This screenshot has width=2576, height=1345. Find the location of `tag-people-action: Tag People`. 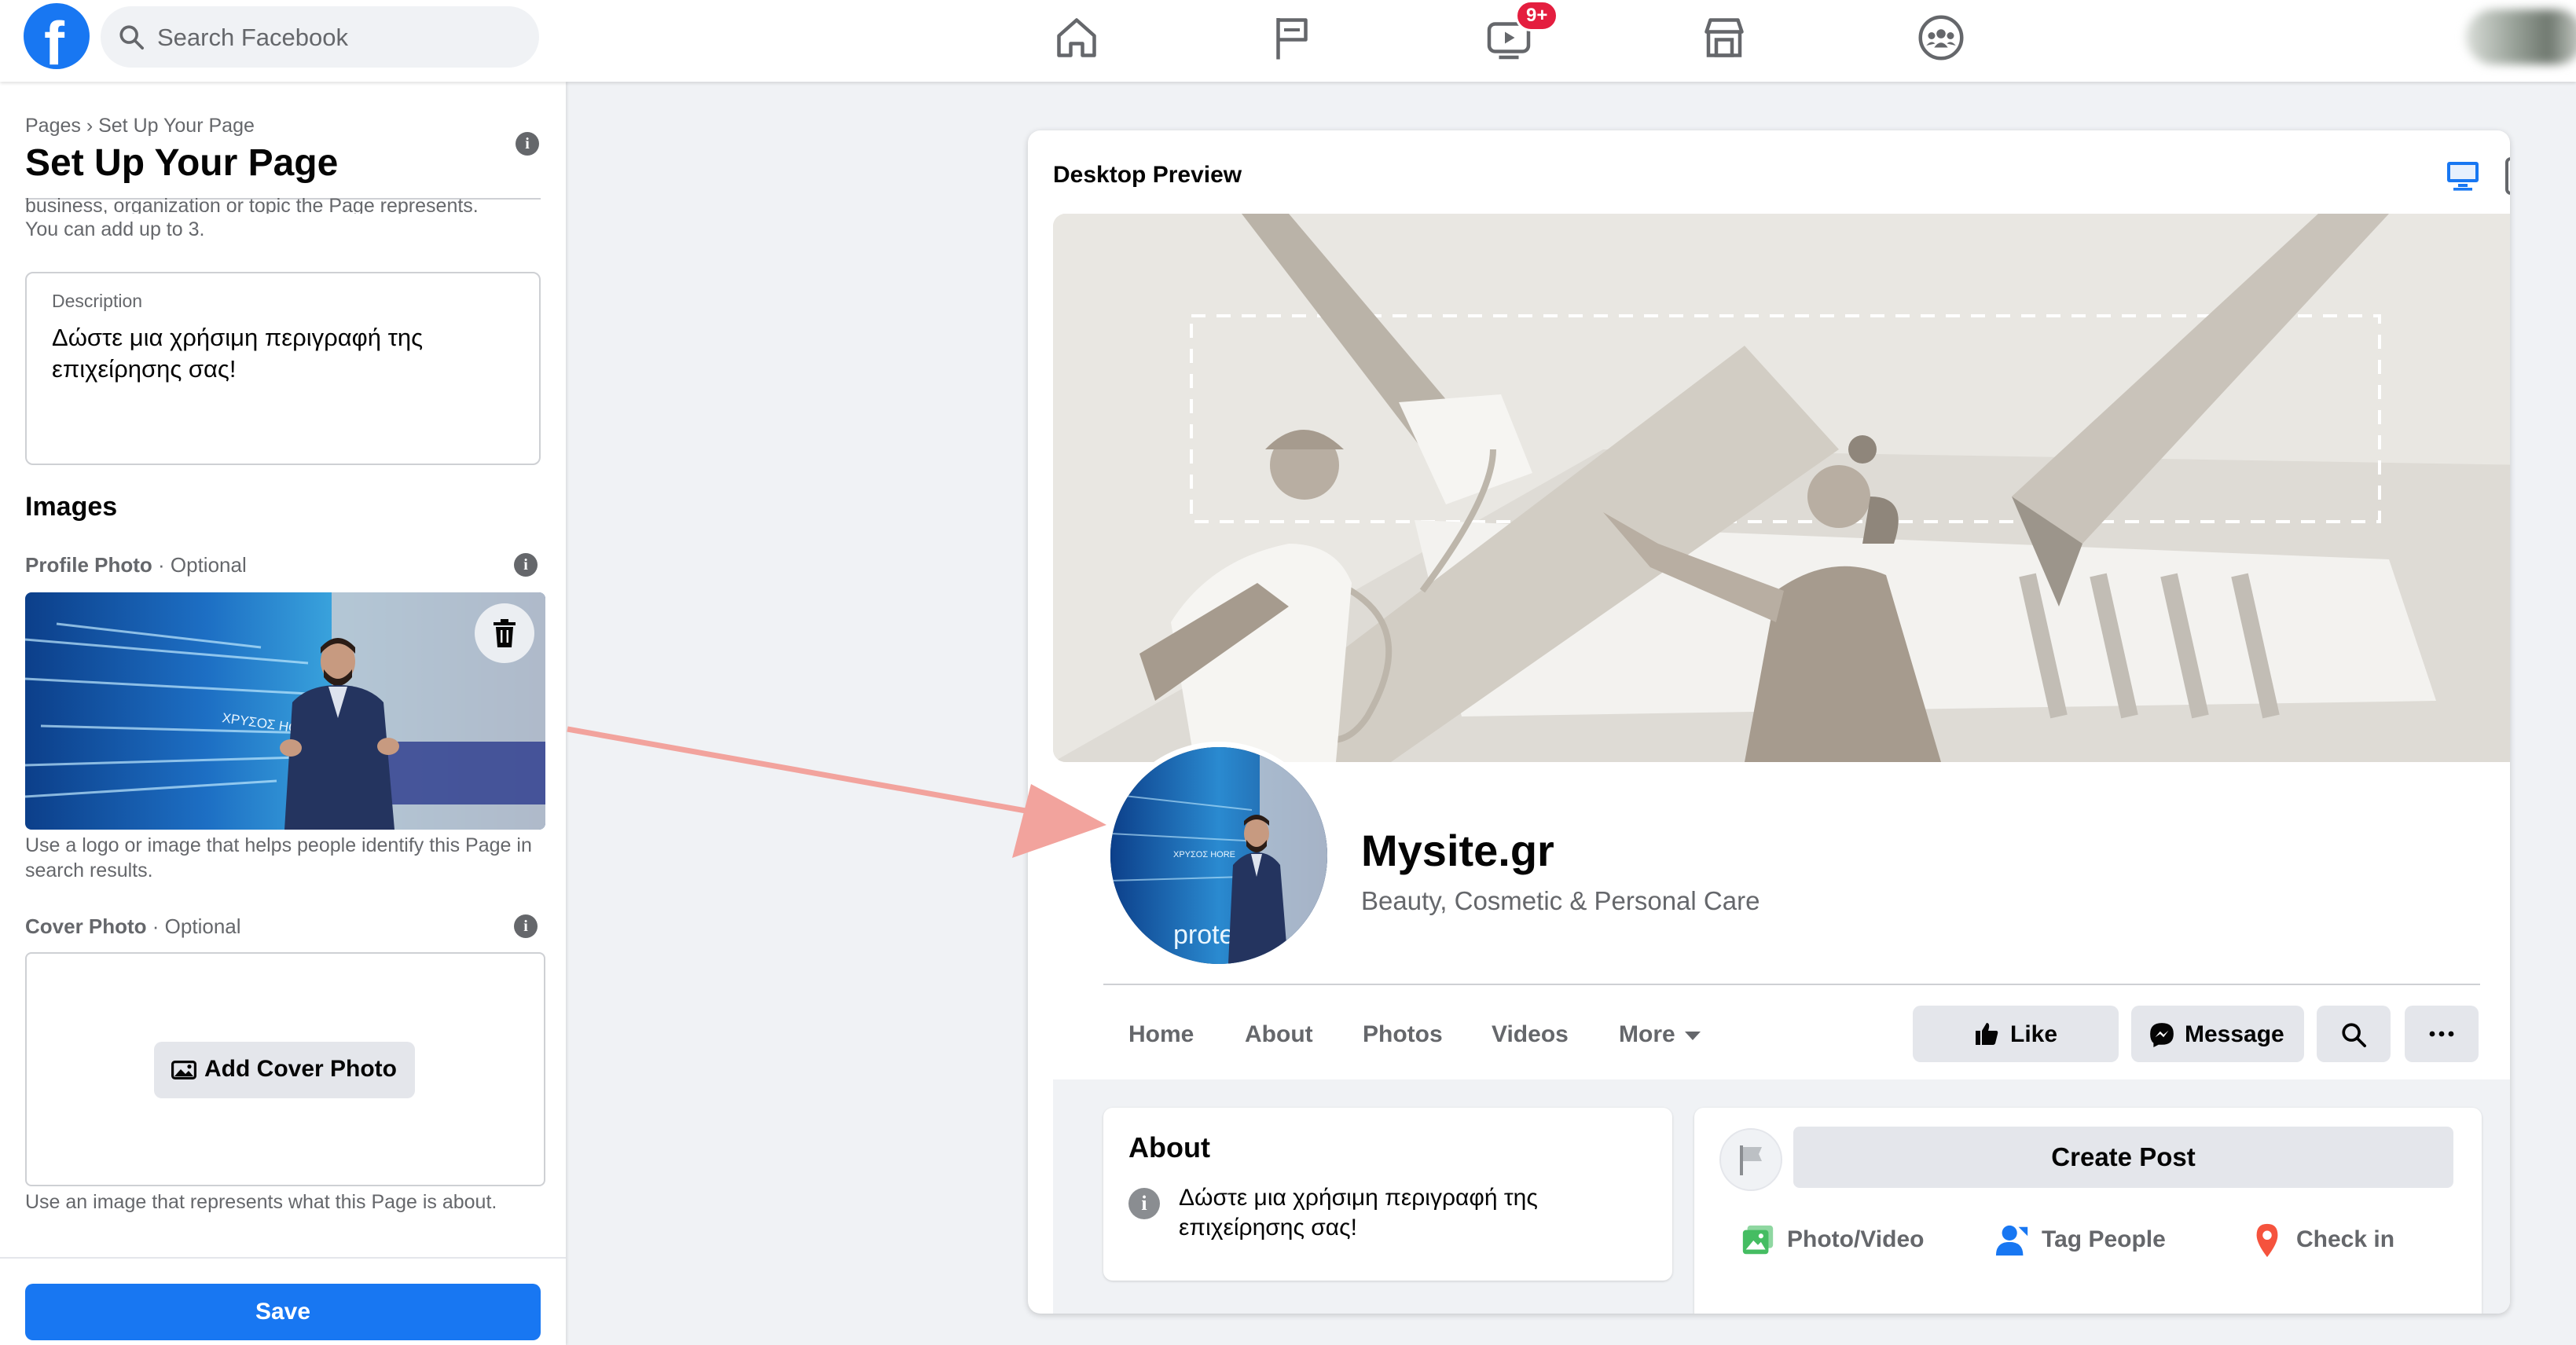

tag-people-action: Tag People is located at coordinates (2080, 1240).